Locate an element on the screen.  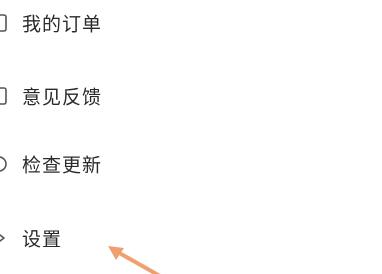
gear-icon is located at coordinates (2, 238).